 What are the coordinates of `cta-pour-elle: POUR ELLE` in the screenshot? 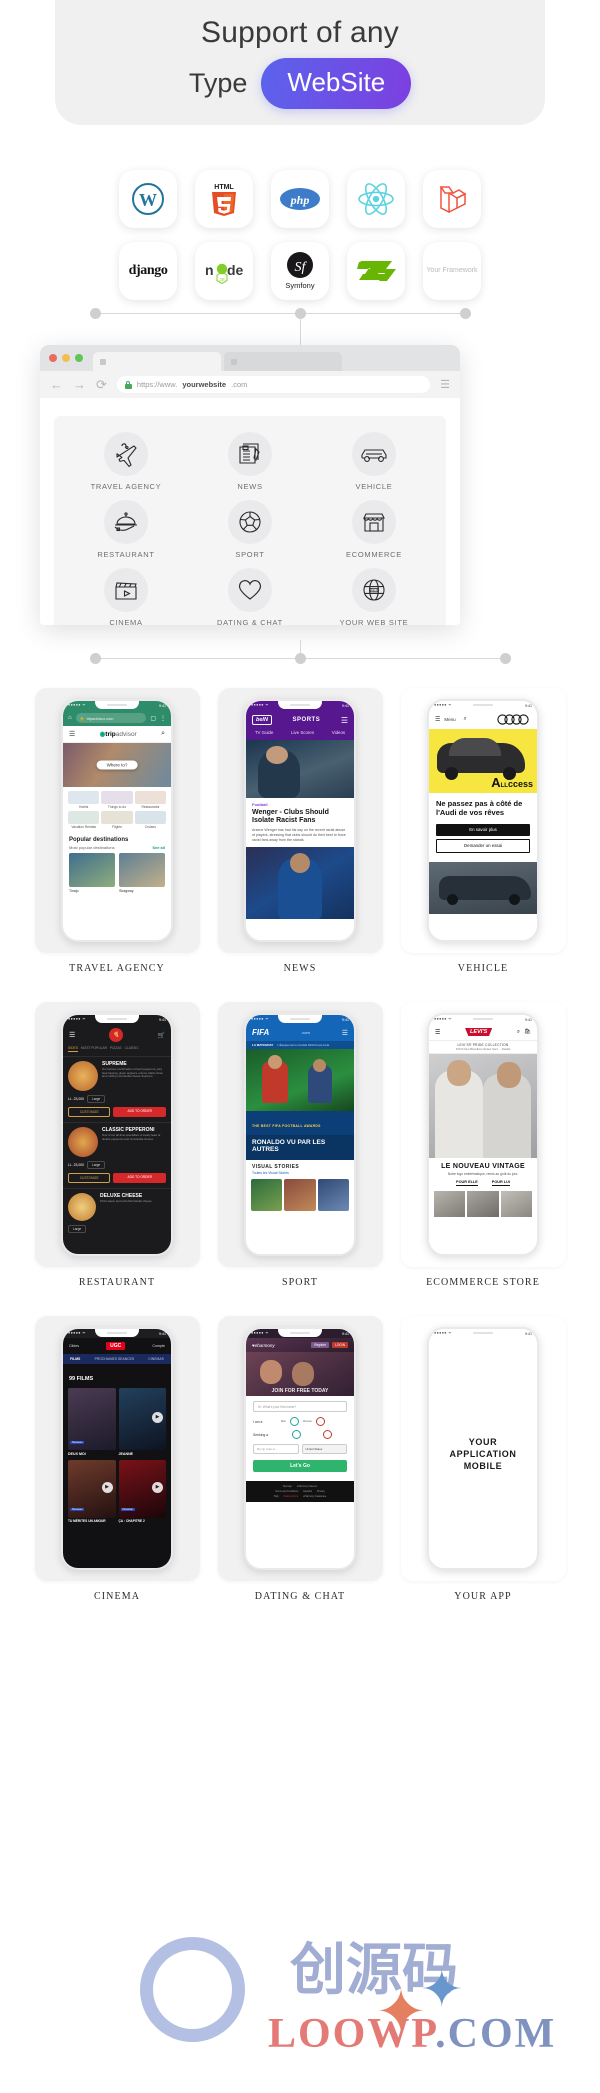 It's located at (467, 1183).